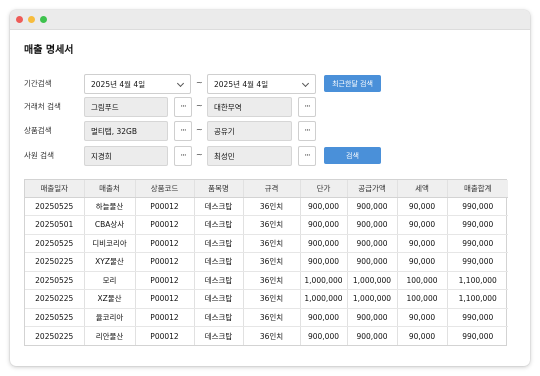  Describe the element at coordinates (307, 107) in the screenshot. I see `client-to-lookup-button: ···` at that location.